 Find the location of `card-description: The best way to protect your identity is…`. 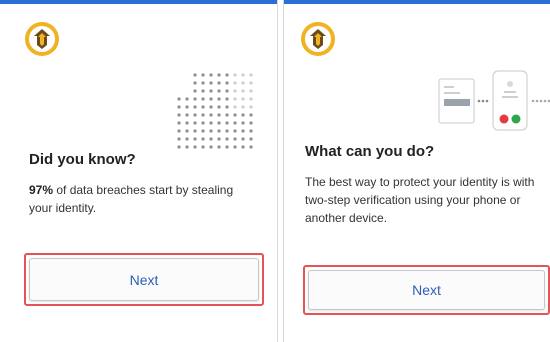

card-description: The best way to protect your identity is… is located at coordinates (420, 200).